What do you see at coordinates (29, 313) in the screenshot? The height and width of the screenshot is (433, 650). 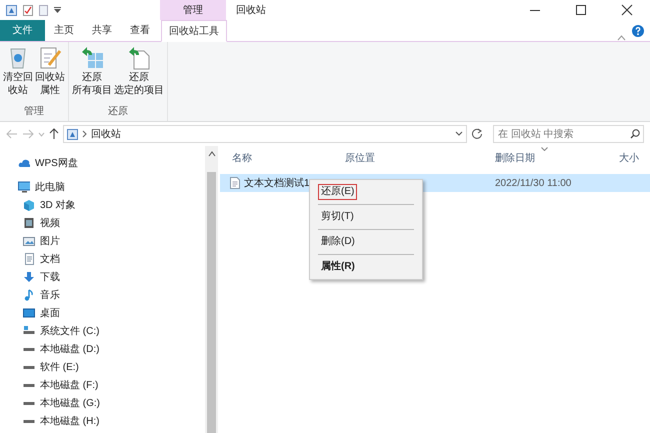 I see `desktop-icon` at bounding box center [29, 313].